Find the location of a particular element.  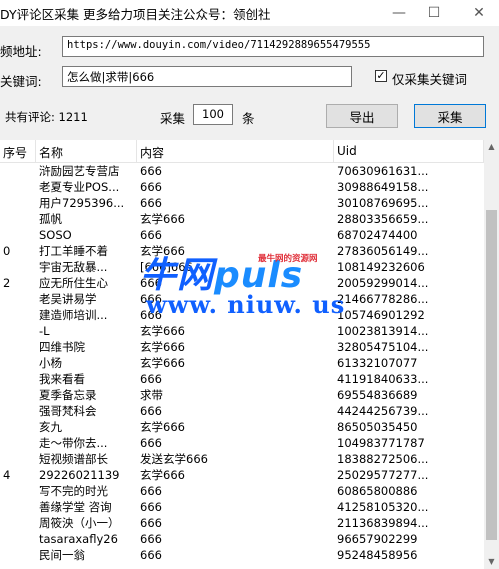

collect-count-label: 采集 is located at coordinates (173, 118).